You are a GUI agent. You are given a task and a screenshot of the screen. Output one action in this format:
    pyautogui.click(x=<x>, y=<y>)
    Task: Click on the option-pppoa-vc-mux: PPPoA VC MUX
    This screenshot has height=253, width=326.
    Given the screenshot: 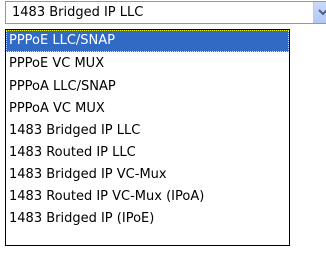 What is the action you would take?
    pyautogui.click(x=147, y=109)
    